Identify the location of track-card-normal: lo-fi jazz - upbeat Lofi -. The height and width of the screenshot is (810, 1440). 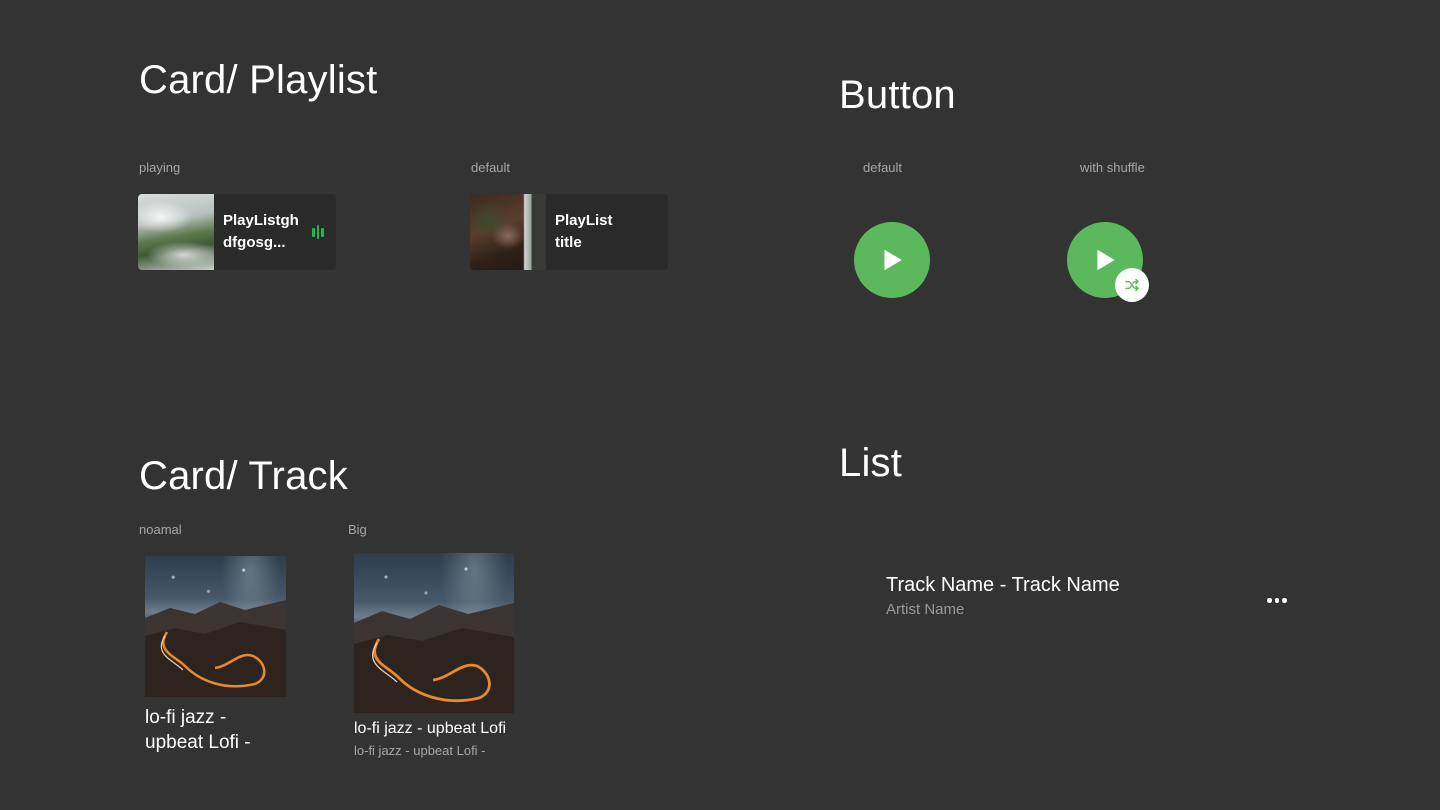
(215, 655).